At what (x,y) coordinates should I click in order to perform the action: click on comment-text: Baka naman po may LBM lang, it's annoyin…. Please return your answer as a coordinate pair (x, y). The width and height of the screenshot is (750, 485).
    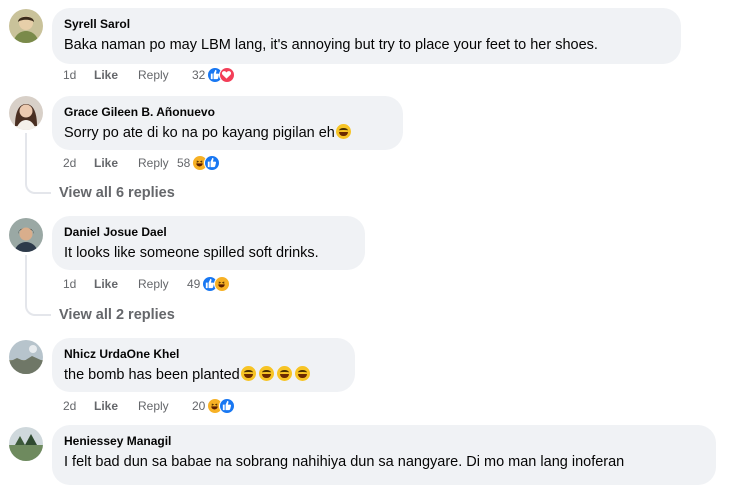
    Looking at the image, I should click on (331, 45).